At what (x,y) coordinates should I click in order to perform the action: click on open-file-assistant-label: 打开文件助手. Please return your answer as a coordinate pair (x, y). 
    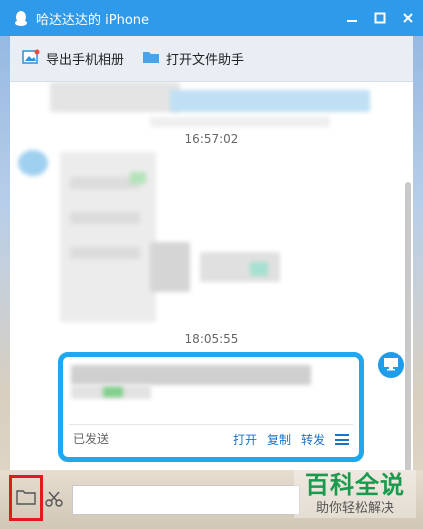
    Looking at the image, I should click on (205, 60).